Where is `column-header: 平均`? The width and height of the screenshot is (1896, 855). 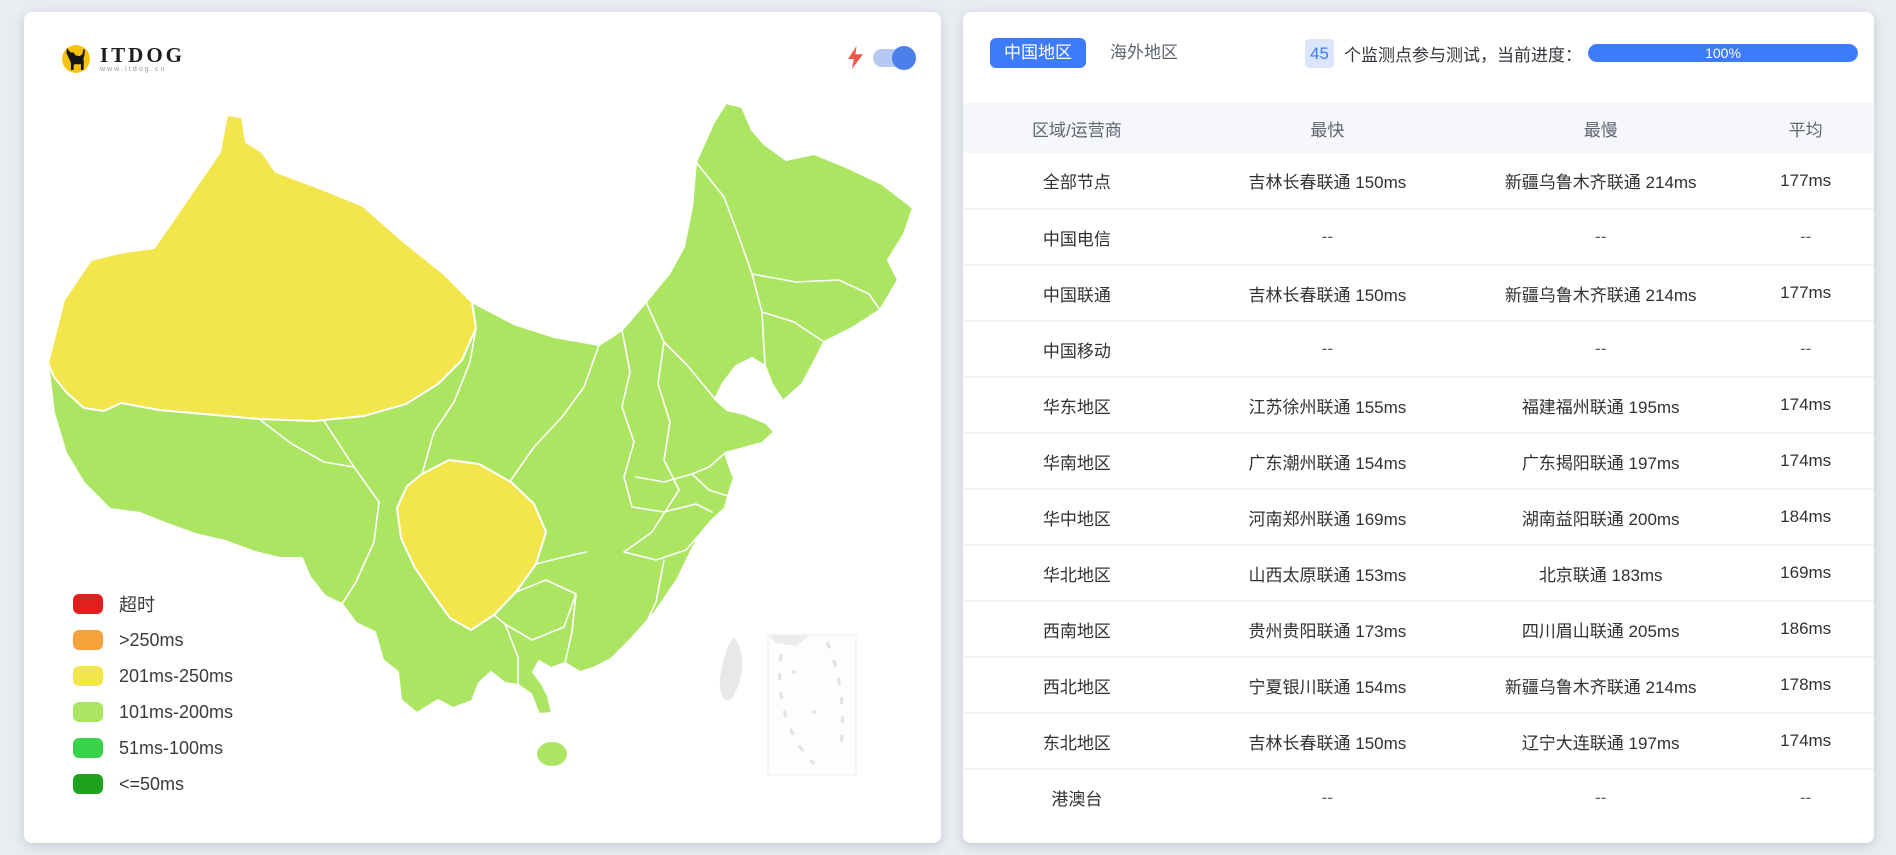
column-header: 平均 is located at coordinates (1805, 128).